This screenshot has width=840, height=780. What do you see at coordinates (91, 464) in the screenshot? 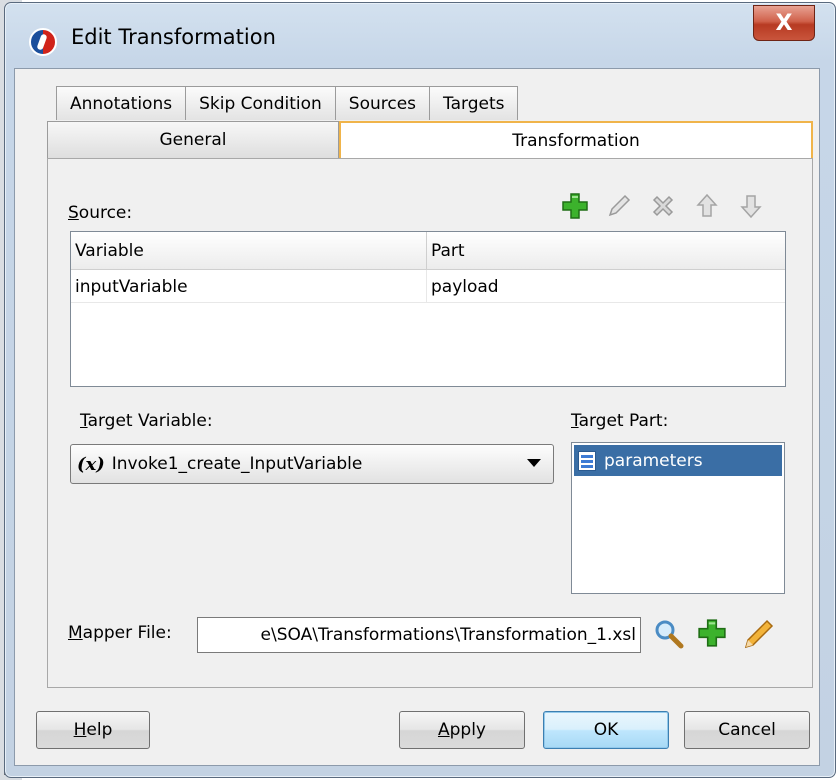
I see `variable-icon: (x)` at bounding box center [91, 464].